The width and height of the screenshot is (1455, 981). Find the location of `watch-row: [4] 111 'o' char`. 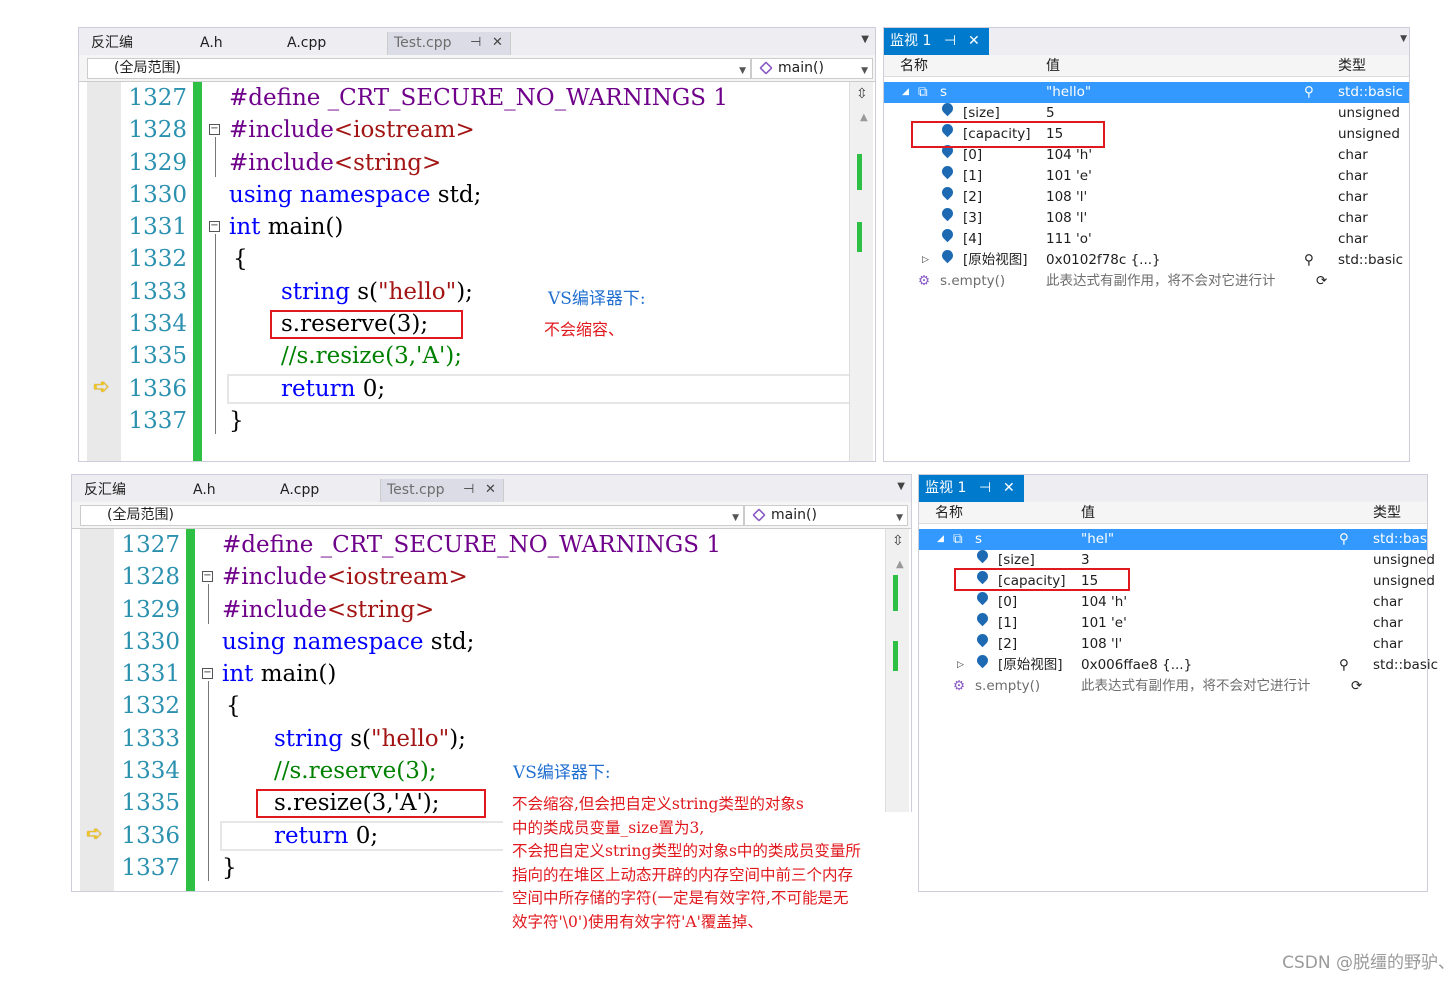

watch-row: [4] 111 'o' char is located at coordinates (1146, 238).